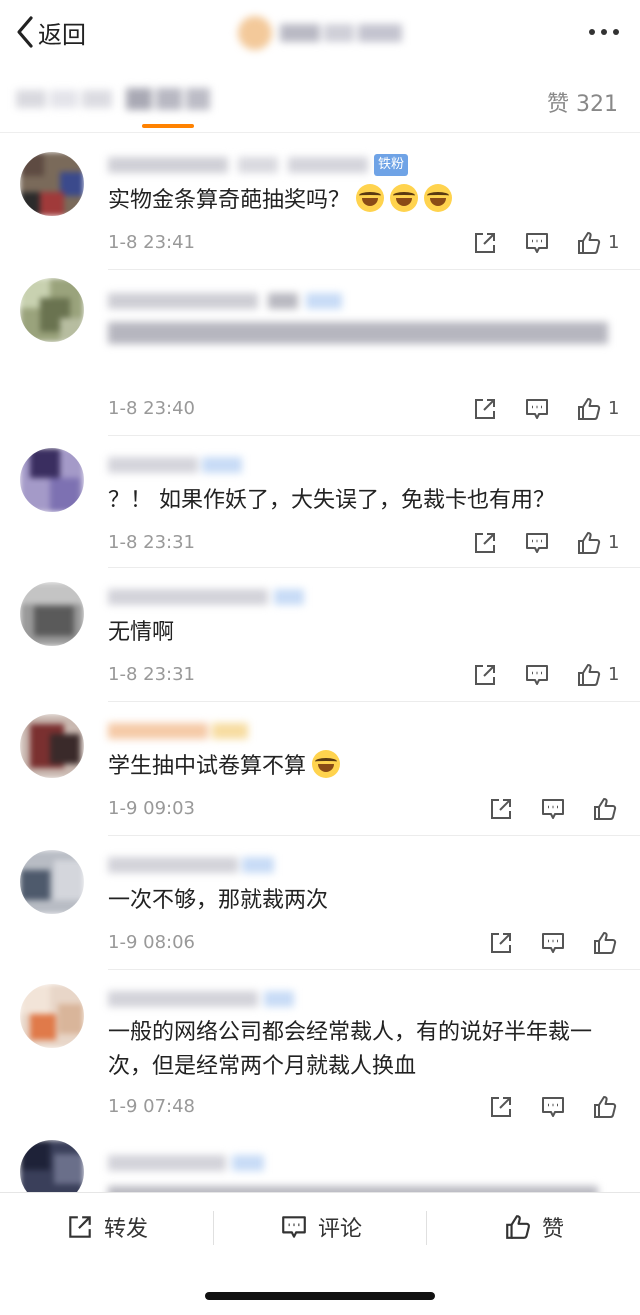  Describe the element at coordinates (320, 98) in the screenshot. I see `comment-tab-bar` at that location.